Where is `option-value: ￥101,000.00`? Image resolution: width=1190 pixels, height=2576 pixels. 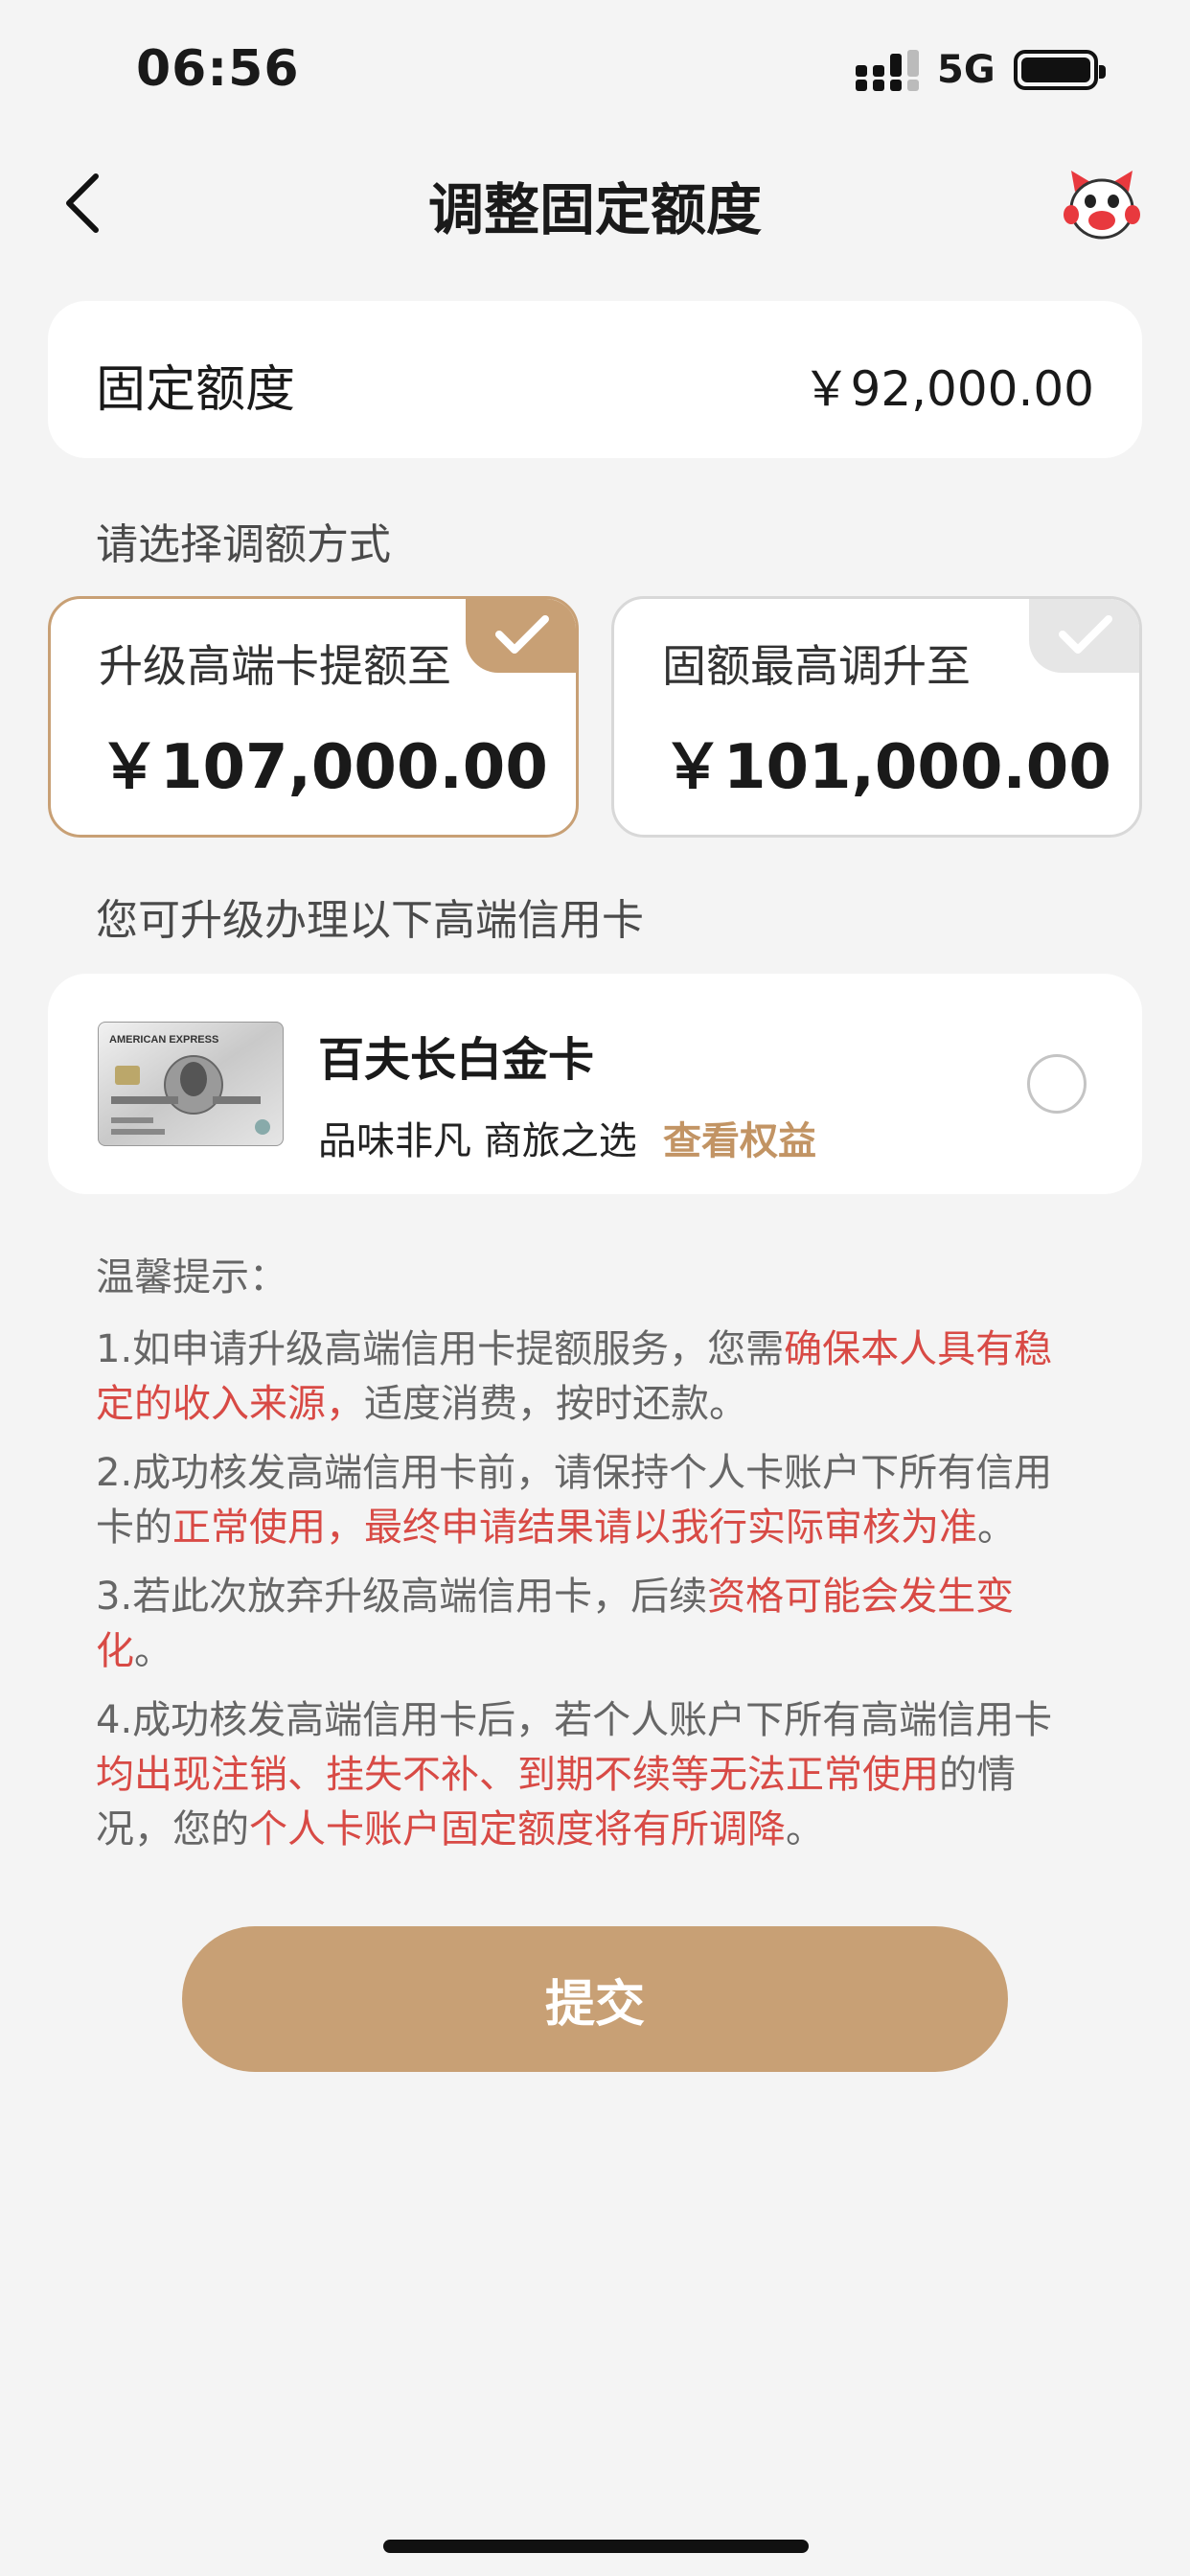 option-value: ￥101,000.00 is located at coordinates (887, 767).